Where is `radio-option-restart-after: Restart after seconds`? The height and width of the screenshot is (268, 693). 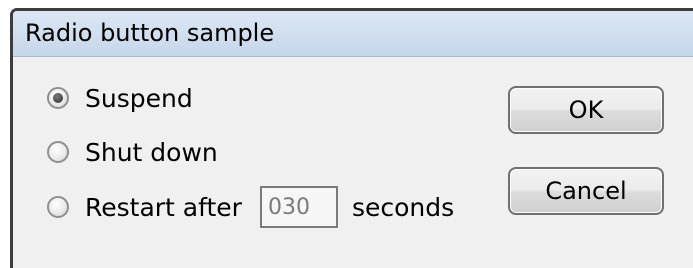
radio-option-restart-after: Restart after seconds is located at coordinates (251, 207).